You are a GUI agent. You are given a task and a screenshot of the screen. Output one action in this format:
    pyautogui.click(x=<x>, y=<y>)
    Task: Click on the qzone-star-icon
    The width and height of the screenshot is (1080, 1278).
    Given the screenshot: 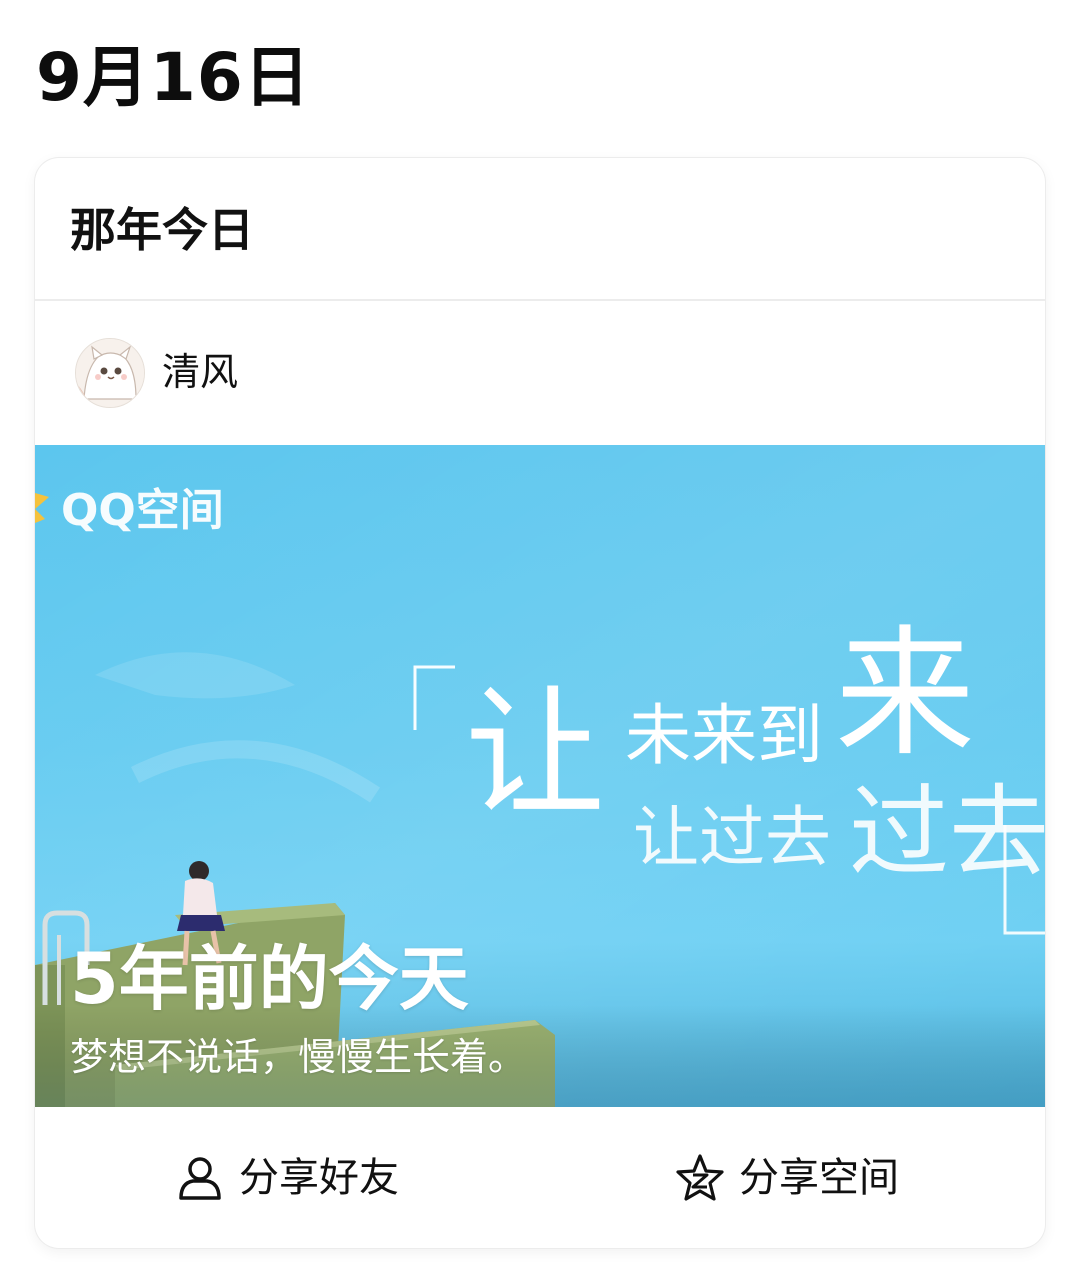 What is the action you would take?
    pyautogui.click(x=42, y=508)
    